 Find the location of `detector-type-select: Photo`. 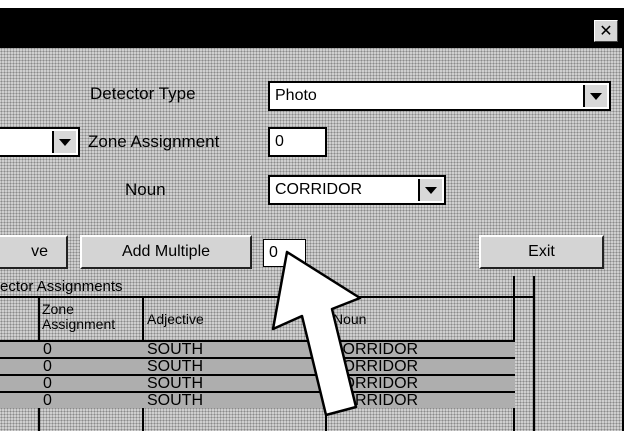

detector-type-select: Photo is located at coordinates (439, 96).